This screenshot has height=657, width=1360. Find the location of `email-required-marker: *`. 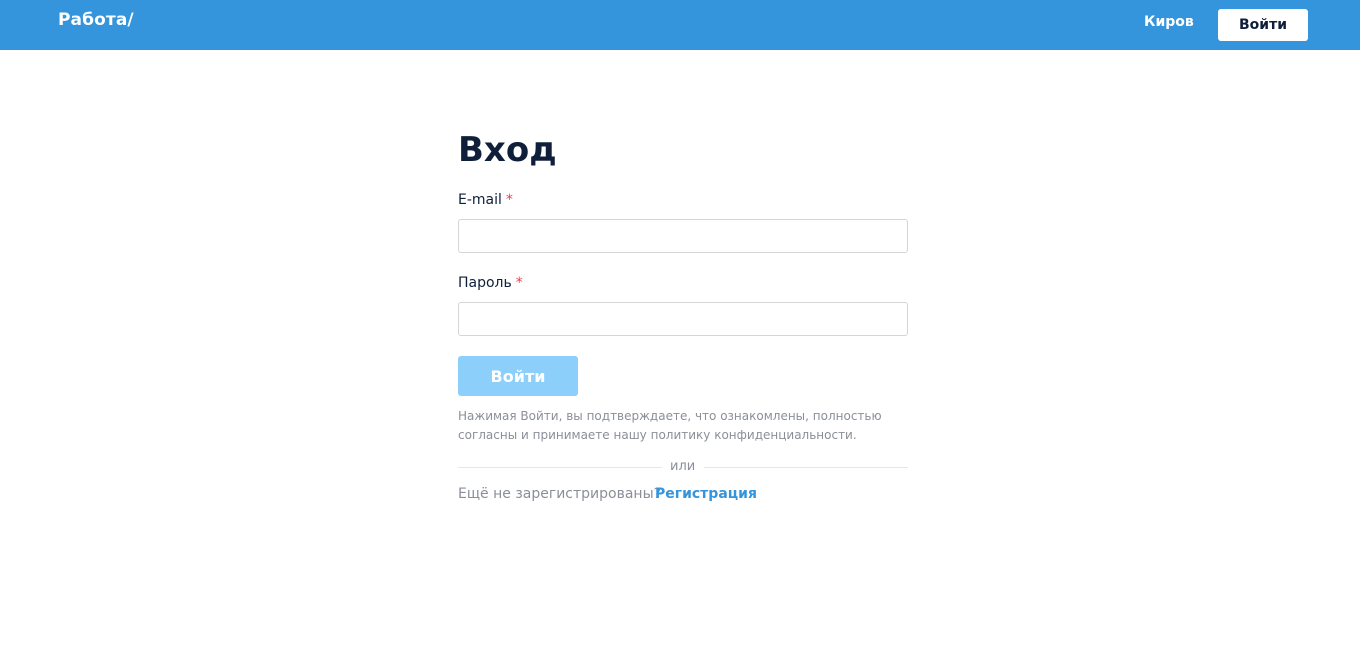

email-required-marker: * is located at coordinates (509, 200).